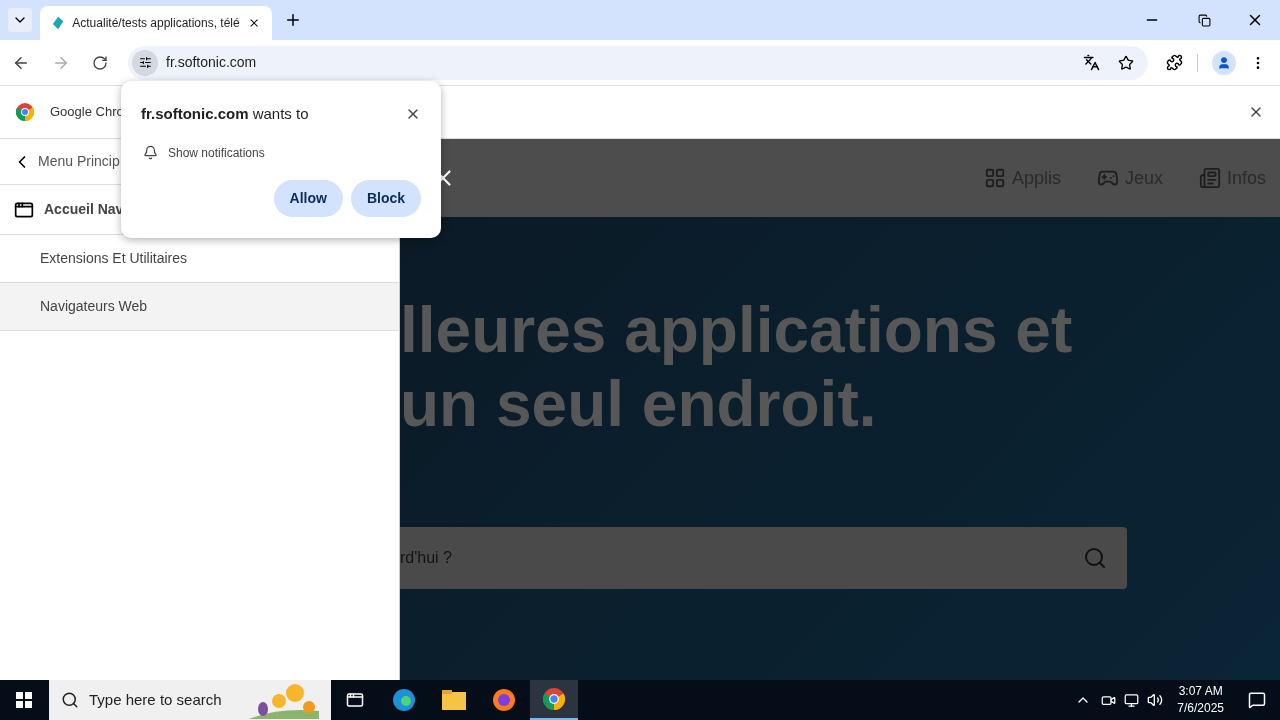 Image resolution: width=1280 pixels, height=720 pixels. I want to click on tab-search-button, so click(20, 20).